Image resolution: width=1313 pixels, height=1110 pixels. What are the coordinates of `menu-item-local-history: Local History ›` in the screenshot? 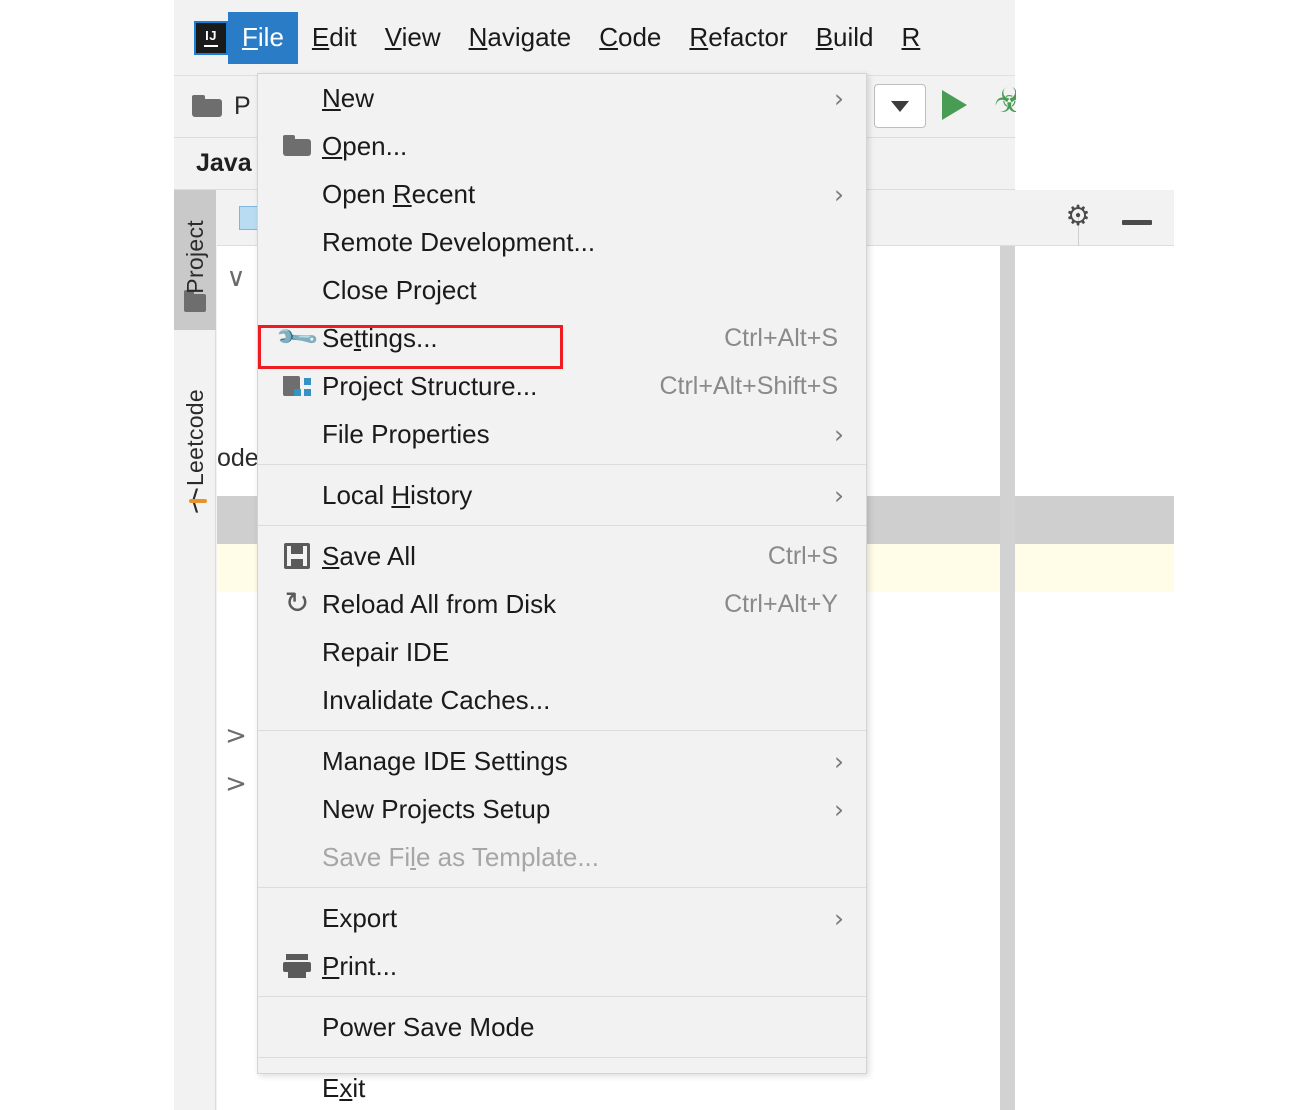 It's located at (562, 495).